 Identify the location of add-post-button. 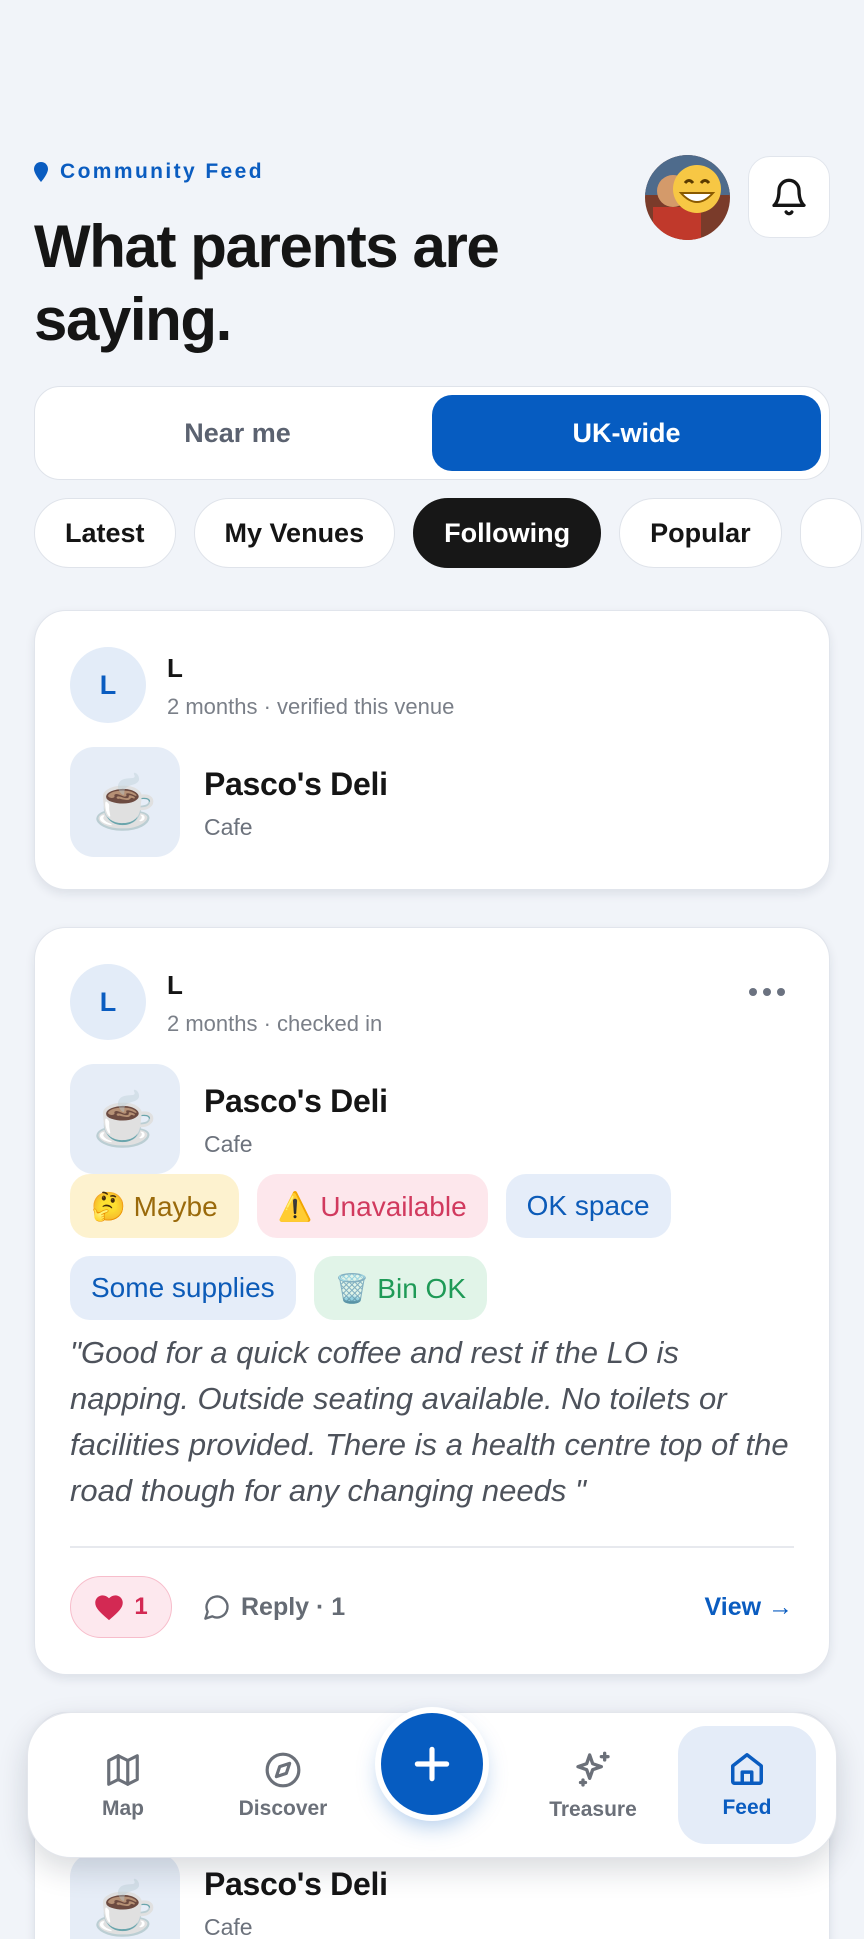
(432, 1764).